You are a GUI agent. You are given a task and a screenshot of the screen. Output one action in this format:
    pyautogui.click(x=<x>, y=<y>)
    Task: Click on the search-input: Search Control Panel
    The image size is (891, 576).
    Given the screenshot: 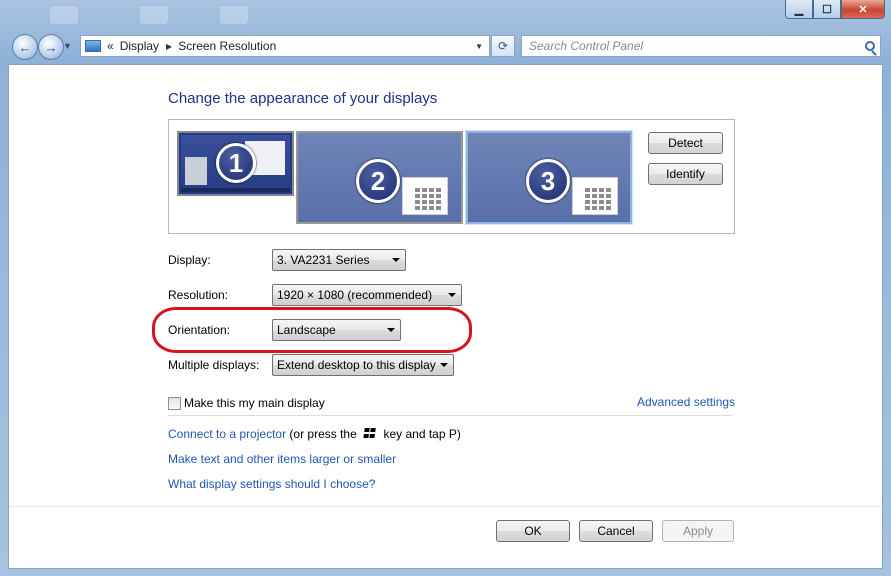 What is the action you would take?
    pyautogui.click(x=701, y=46)
    